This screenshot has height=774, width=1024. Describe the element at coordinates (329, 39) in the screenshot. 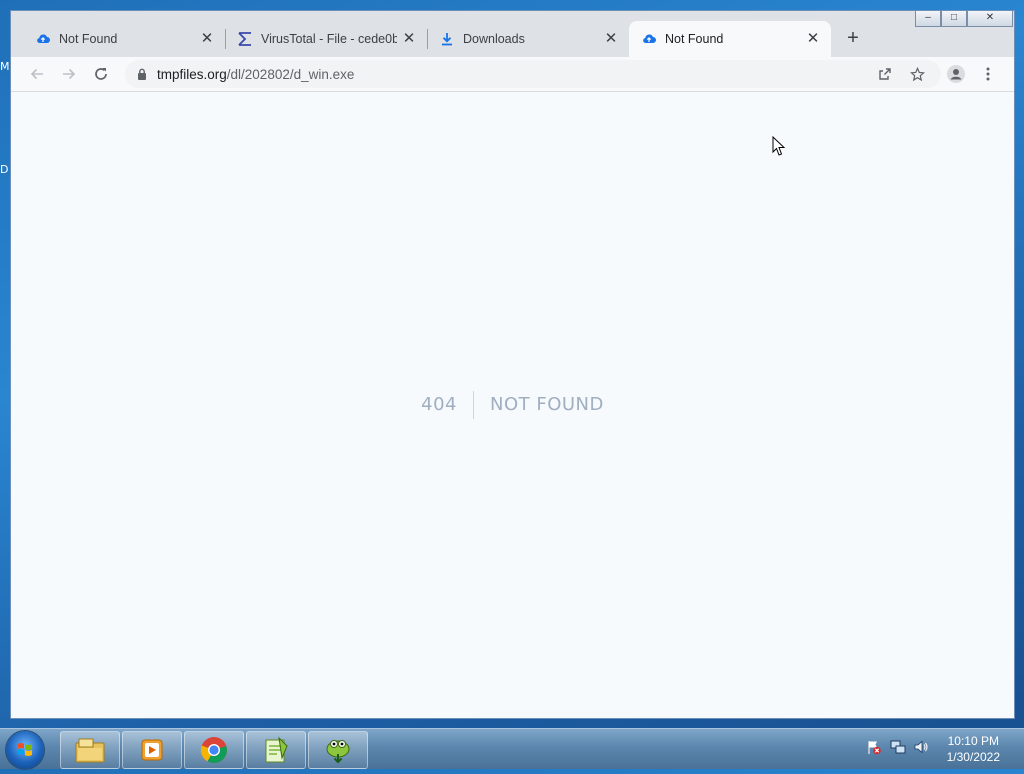

I see `tab-title: VirusTotal - File - cede0b1` at that location.